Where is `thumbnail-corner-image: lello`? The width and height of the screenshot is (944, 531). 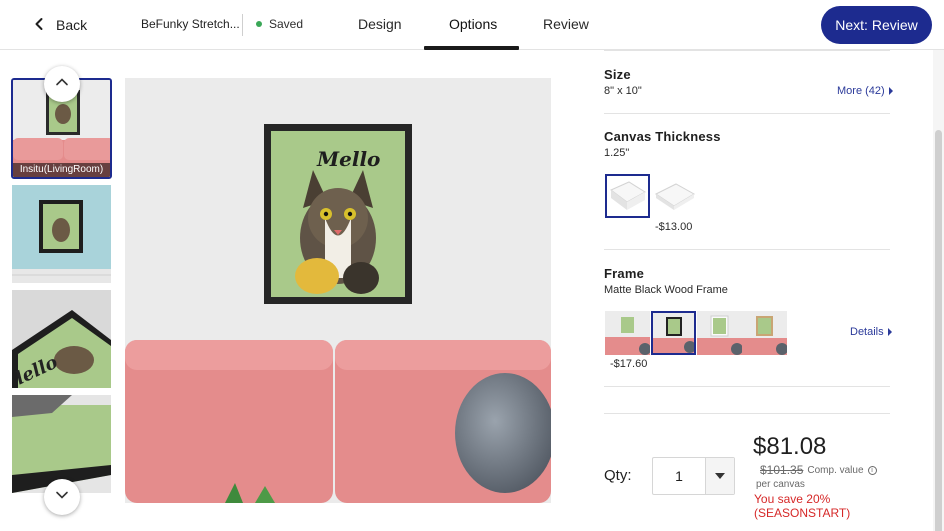 thumbnail-corner-image: lello is located at coordinates (61, 339).